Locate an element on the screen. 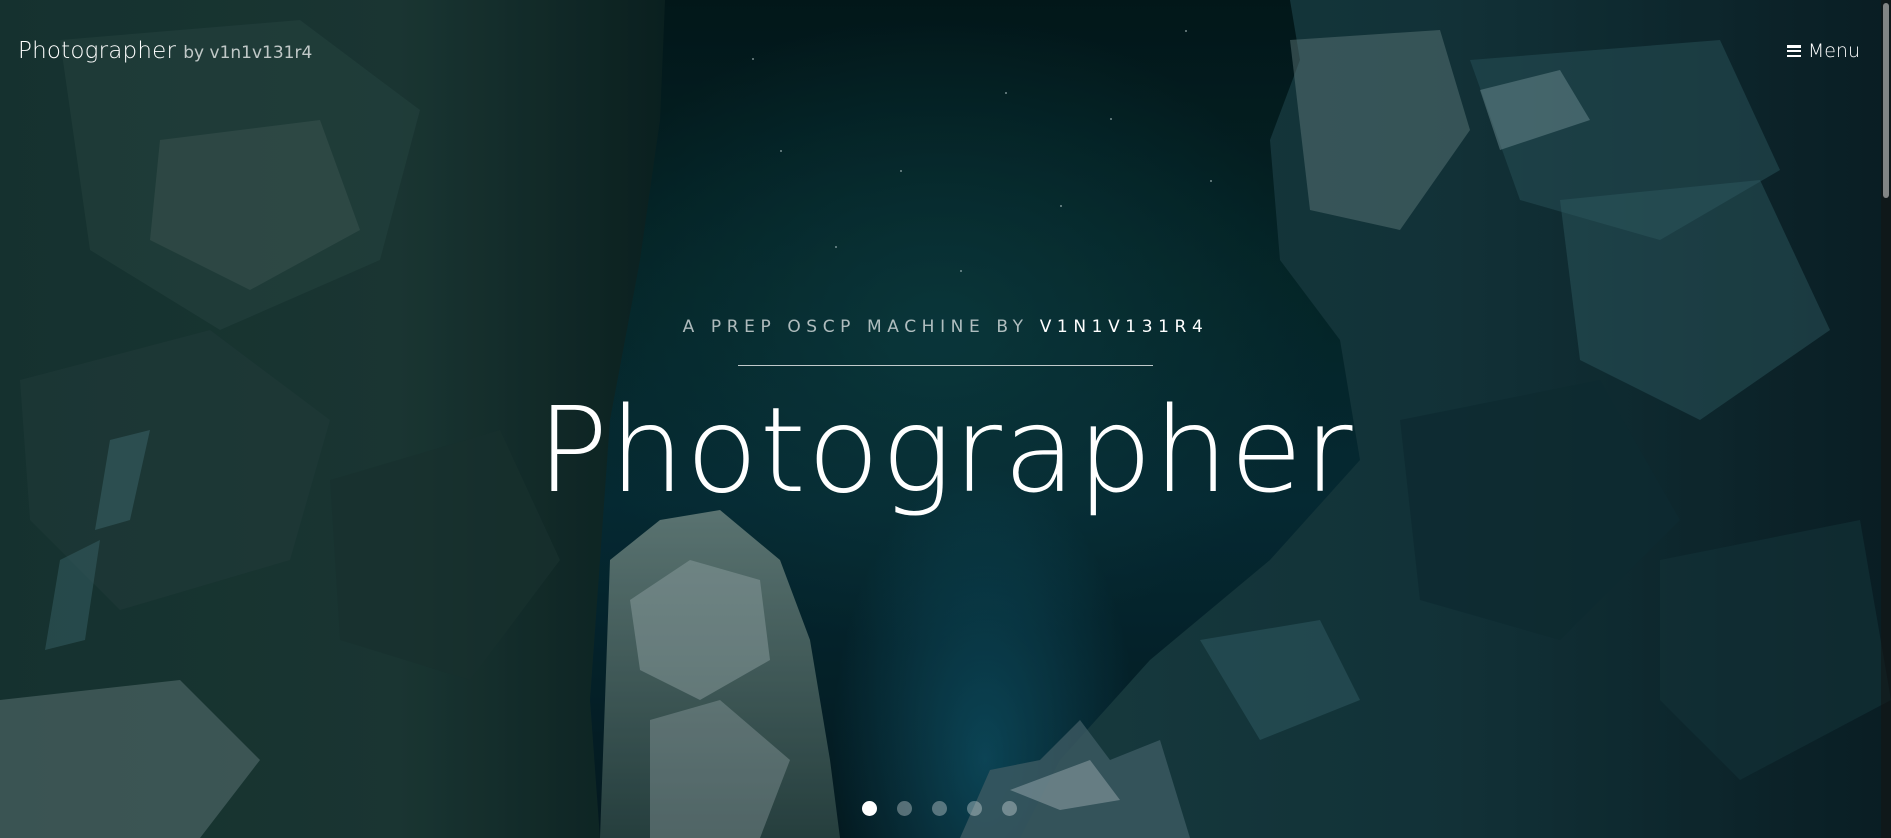 This screenshot has height=838, width=1891. hero-subtitle-prefix: A PREP OSCP MACHINE BY is located at coordinates (855, 327).